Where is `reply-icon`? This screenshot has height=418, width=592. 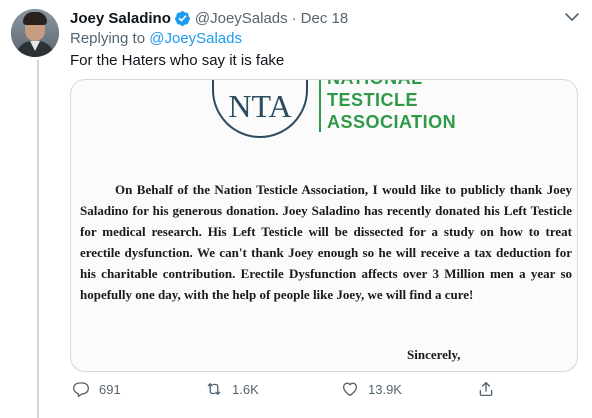 reply-icon is located at coordinates (81, 389).